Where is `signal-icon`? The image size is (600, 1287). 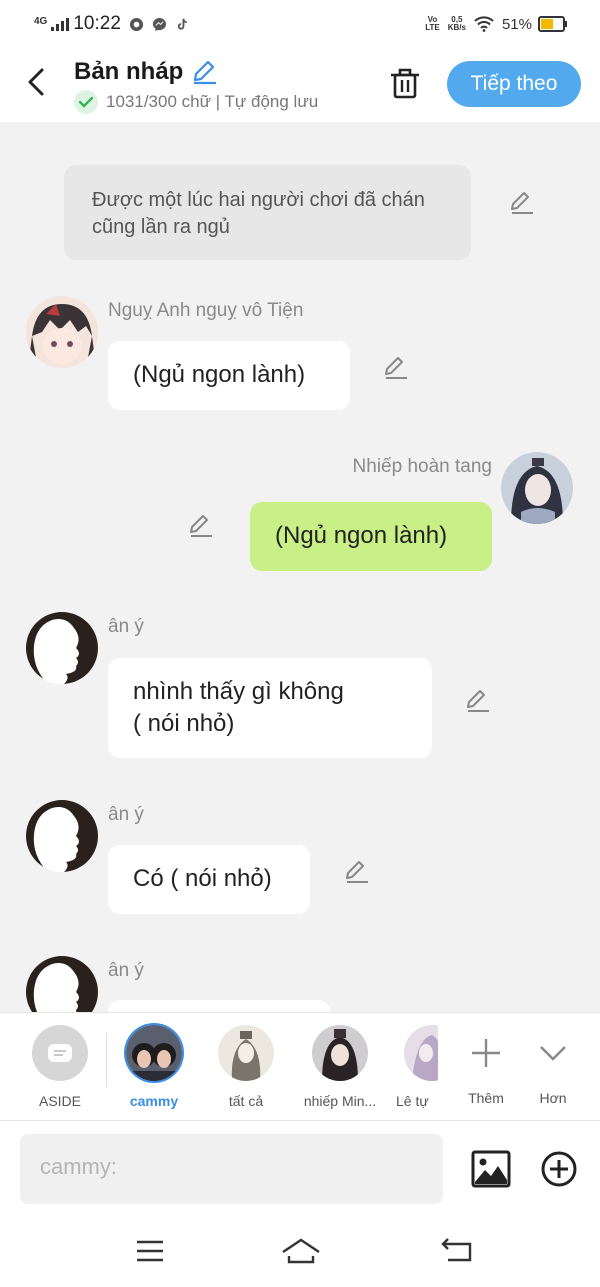 signal-icon is located at coordinates (60, 24).